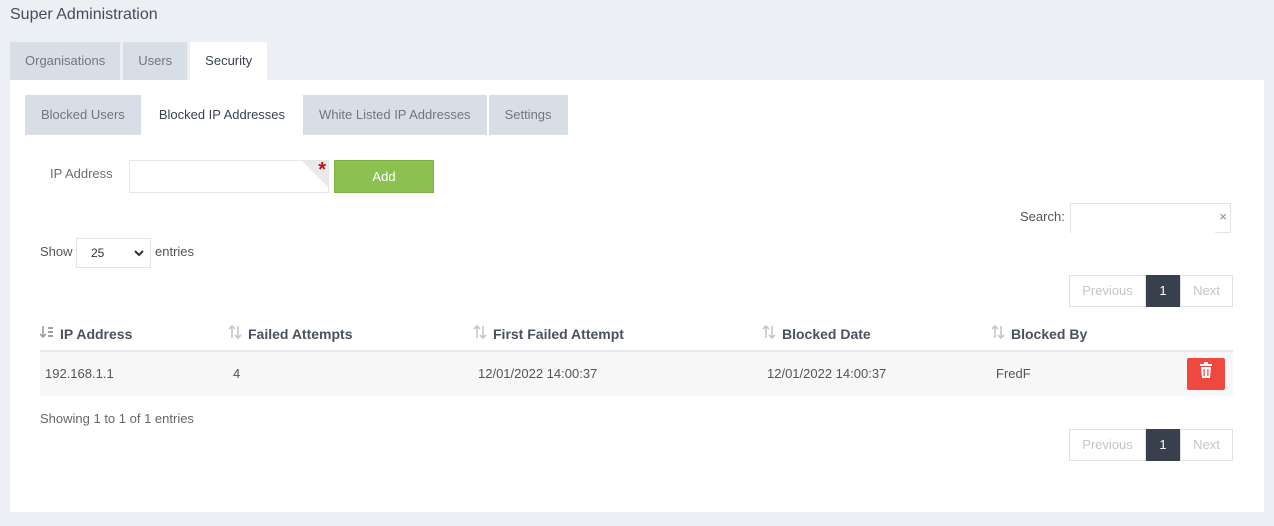  I want to click on tab-users: Users, so click(155, 61).